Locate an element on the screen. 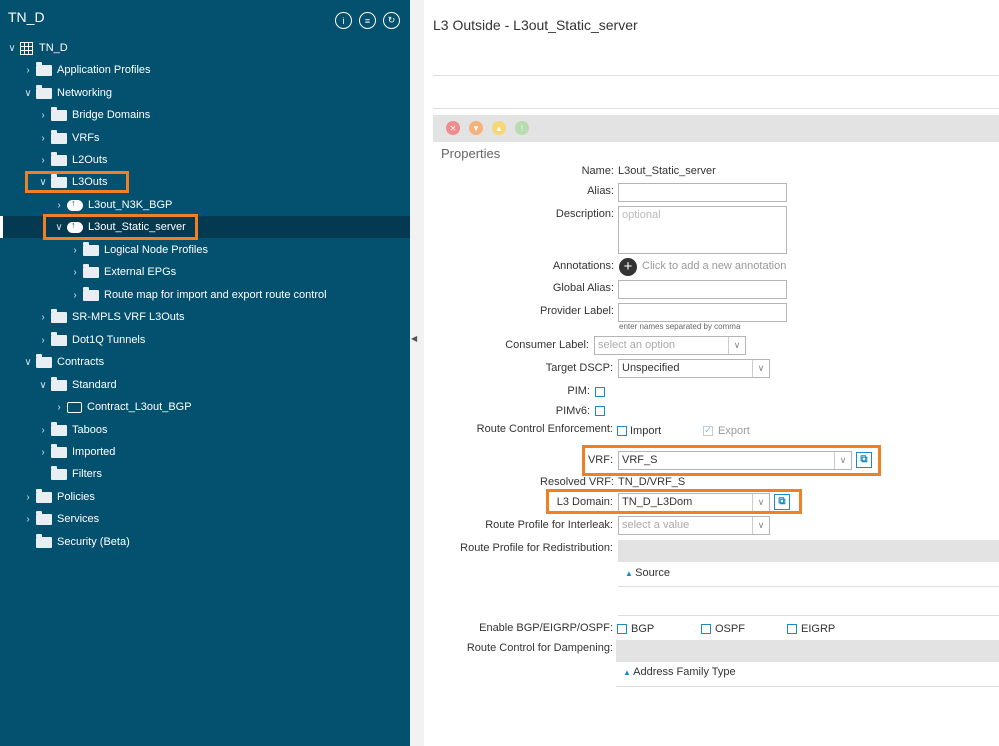 The image size is (999, 746). tree-item-l2outs: › L2Outs is located at coordinates (72, 160).